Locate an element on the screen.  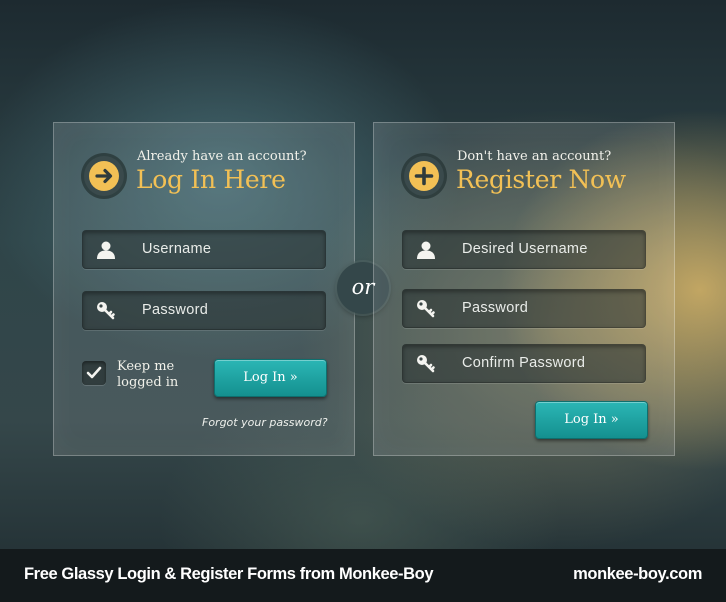
forgot-password-link: Forgot your password? is located at coordinates (265, 422).